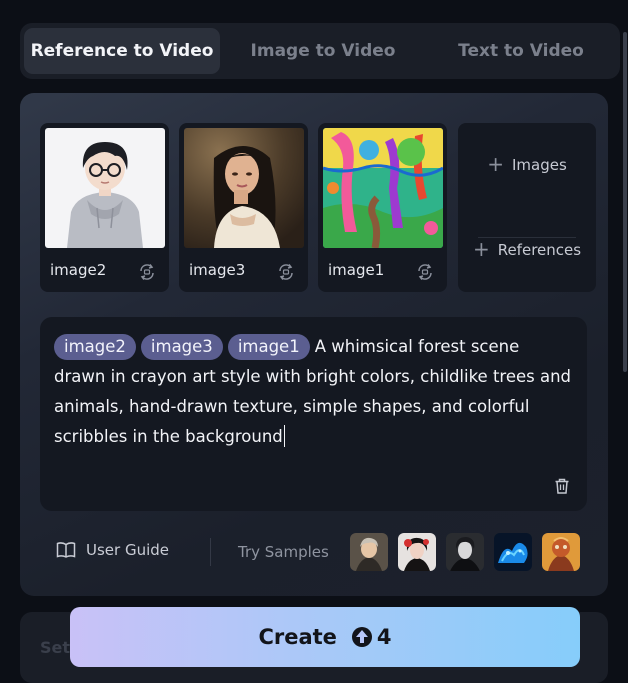  Describe the element at coordinates (95, 347) in the screenshot. I see `reference-chip-image2: image2` at that location.